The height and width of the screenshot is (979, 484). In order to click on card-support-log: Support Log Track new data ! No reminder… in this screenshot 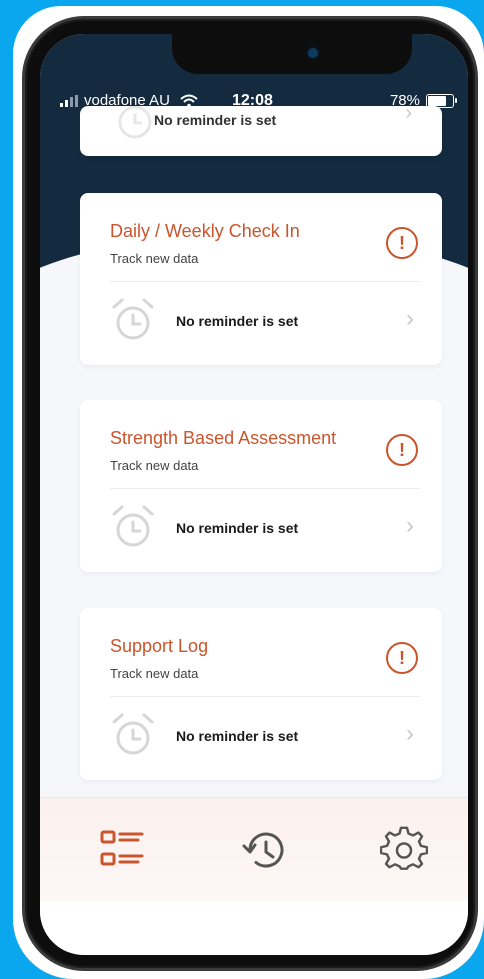, I will do `click(261, 694)`.